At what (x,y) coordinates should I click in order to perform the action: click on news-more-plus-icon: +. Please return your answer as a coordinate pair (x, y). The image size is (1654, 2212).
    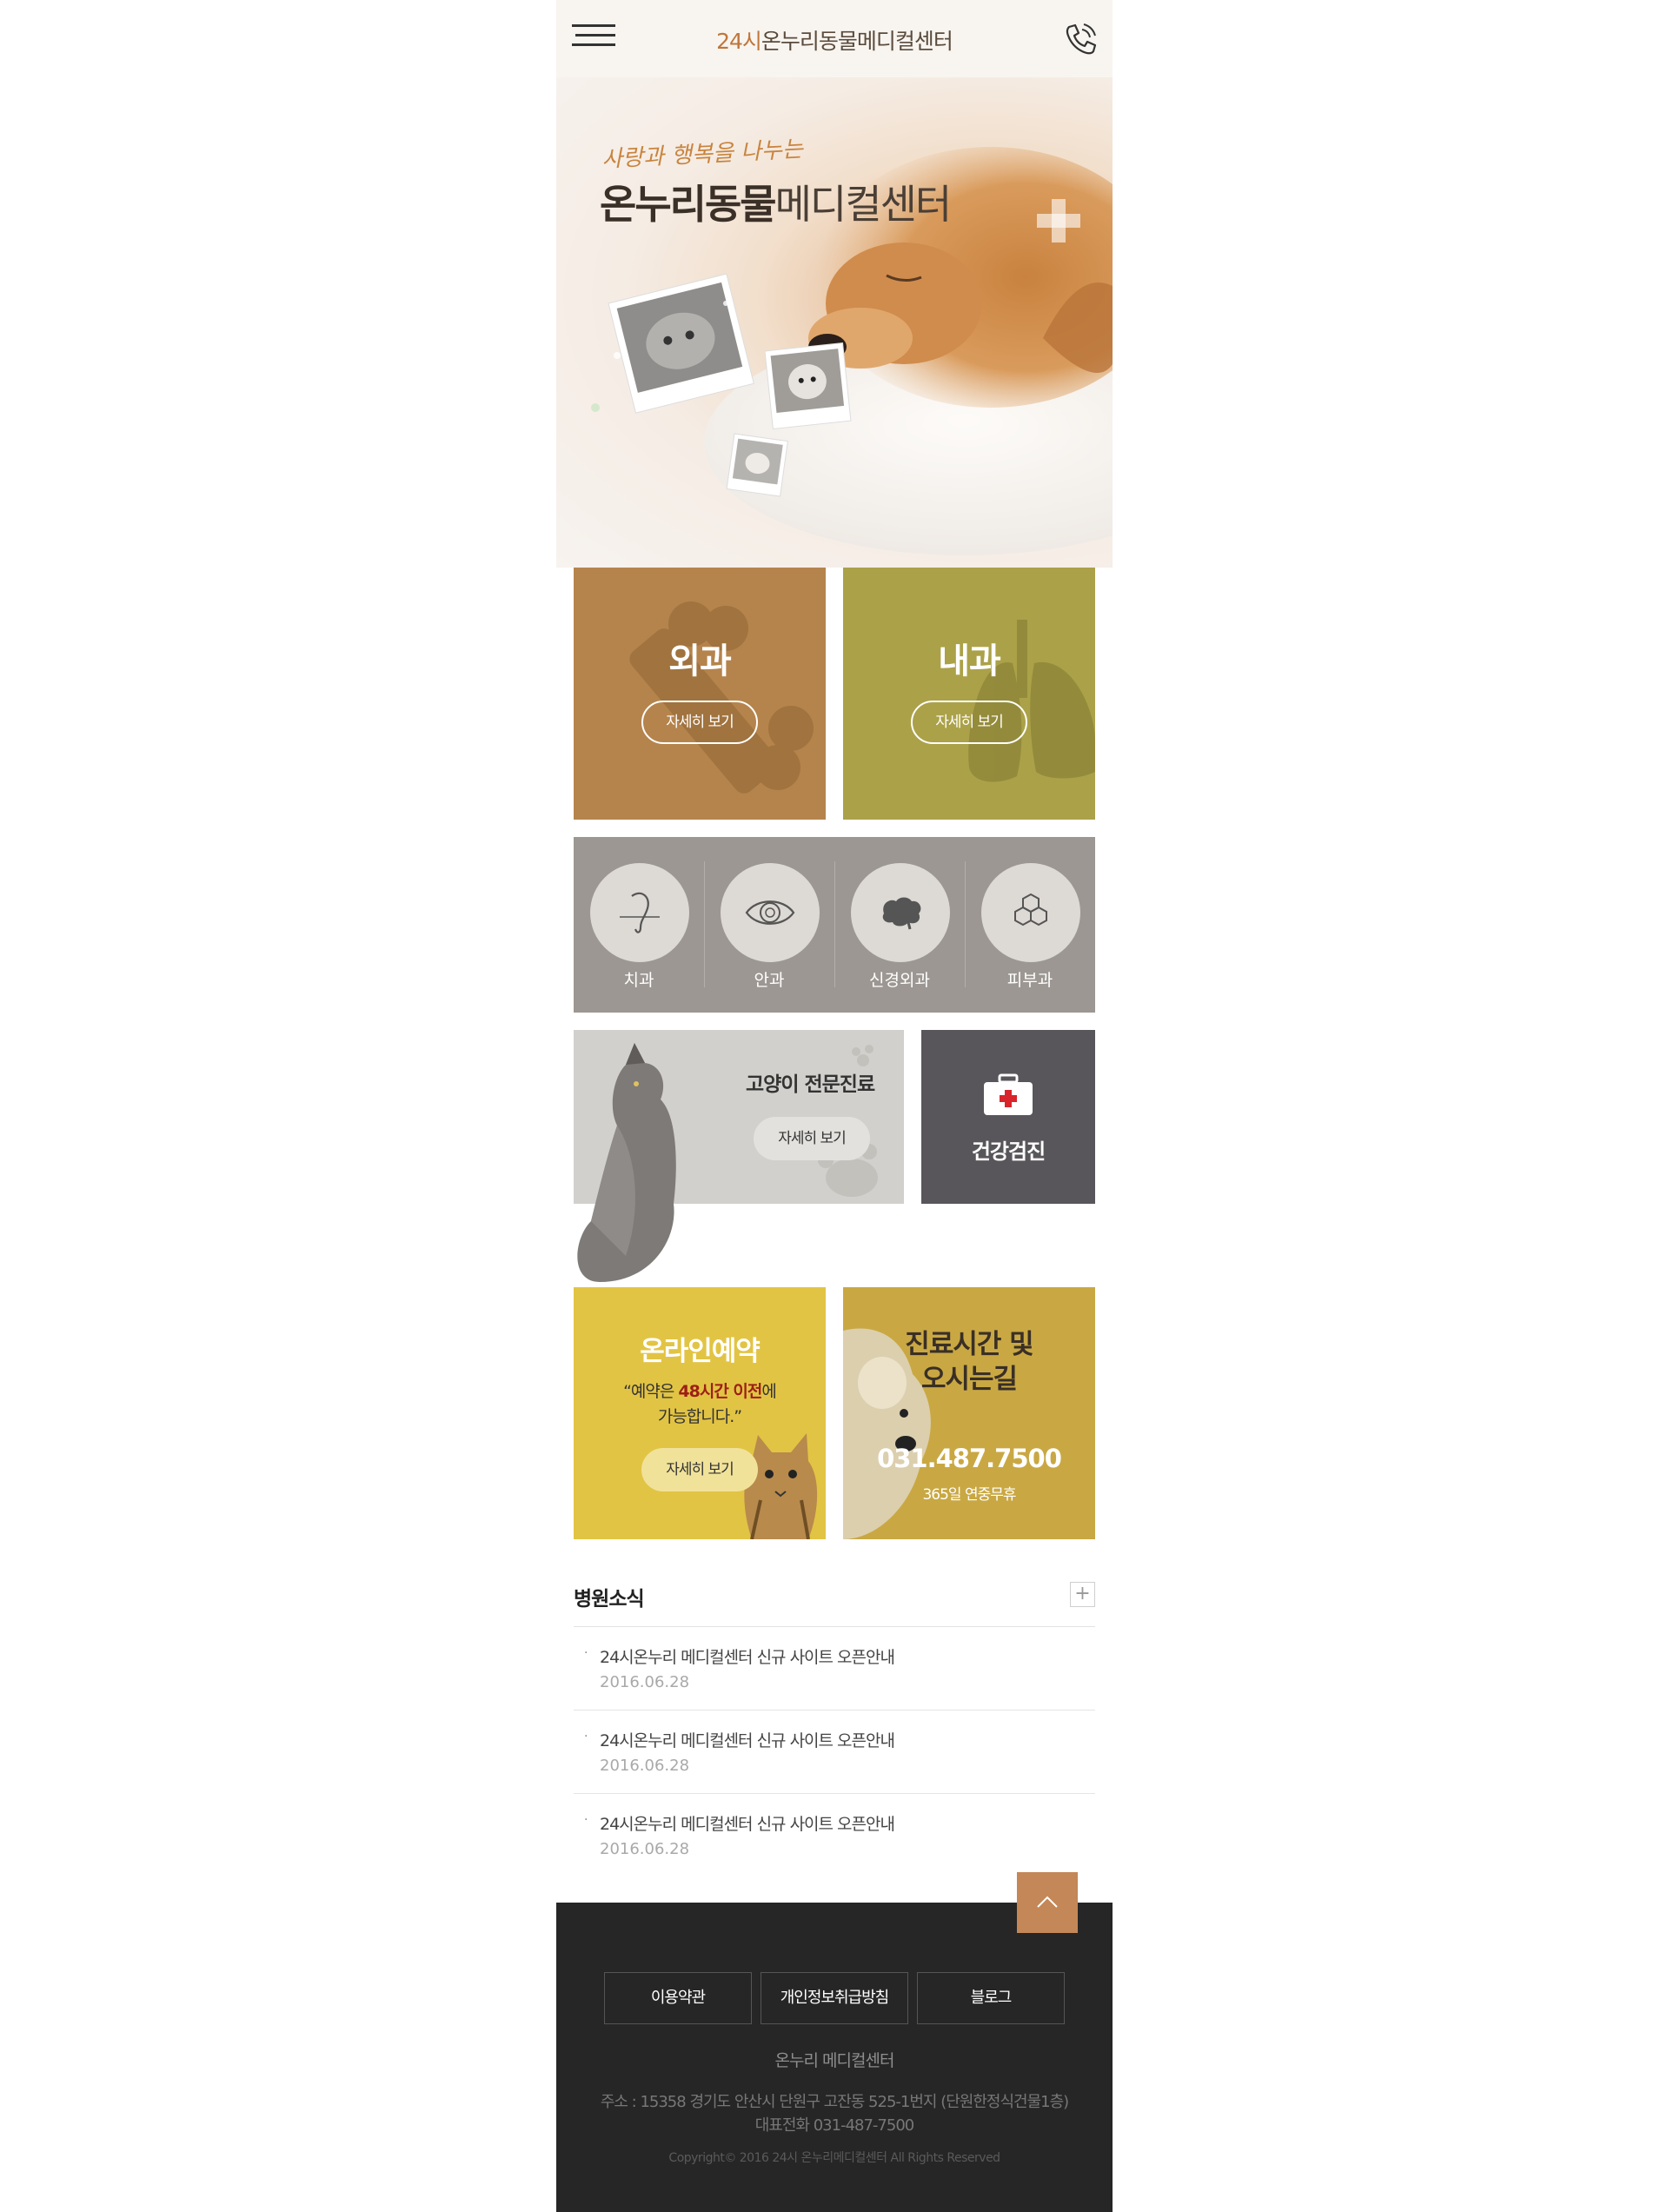
    Looking at the image, I should click on (1082, 1594).